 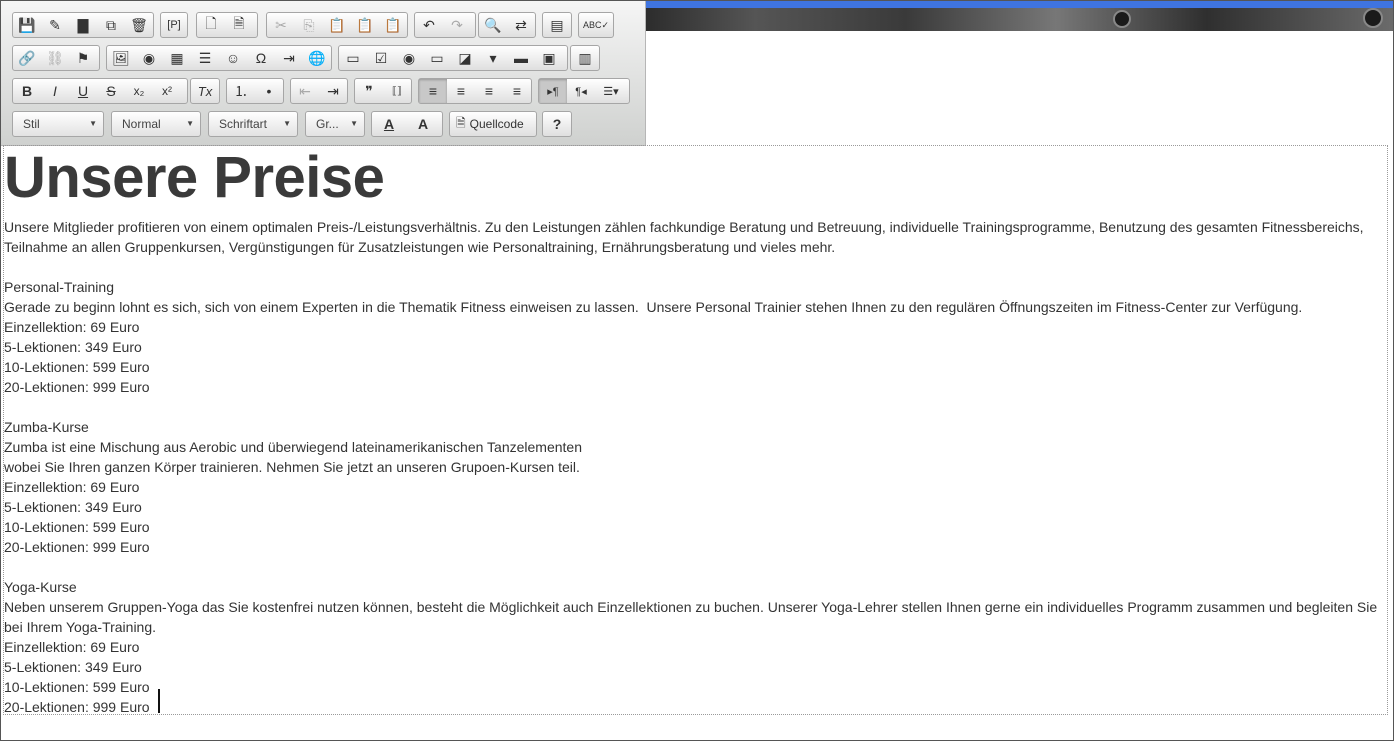 I want to click on template-icon: 🗎, so click(x=239, y=25).